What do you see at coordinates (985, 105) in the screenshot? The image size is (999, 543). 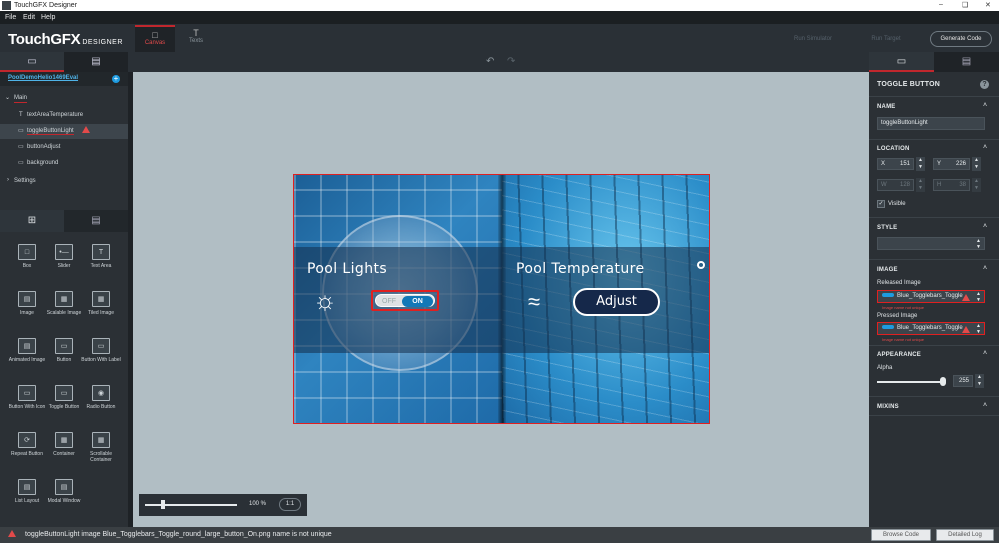 I see `name-collapse-icon: ˄` at bounding box center [985, 105].